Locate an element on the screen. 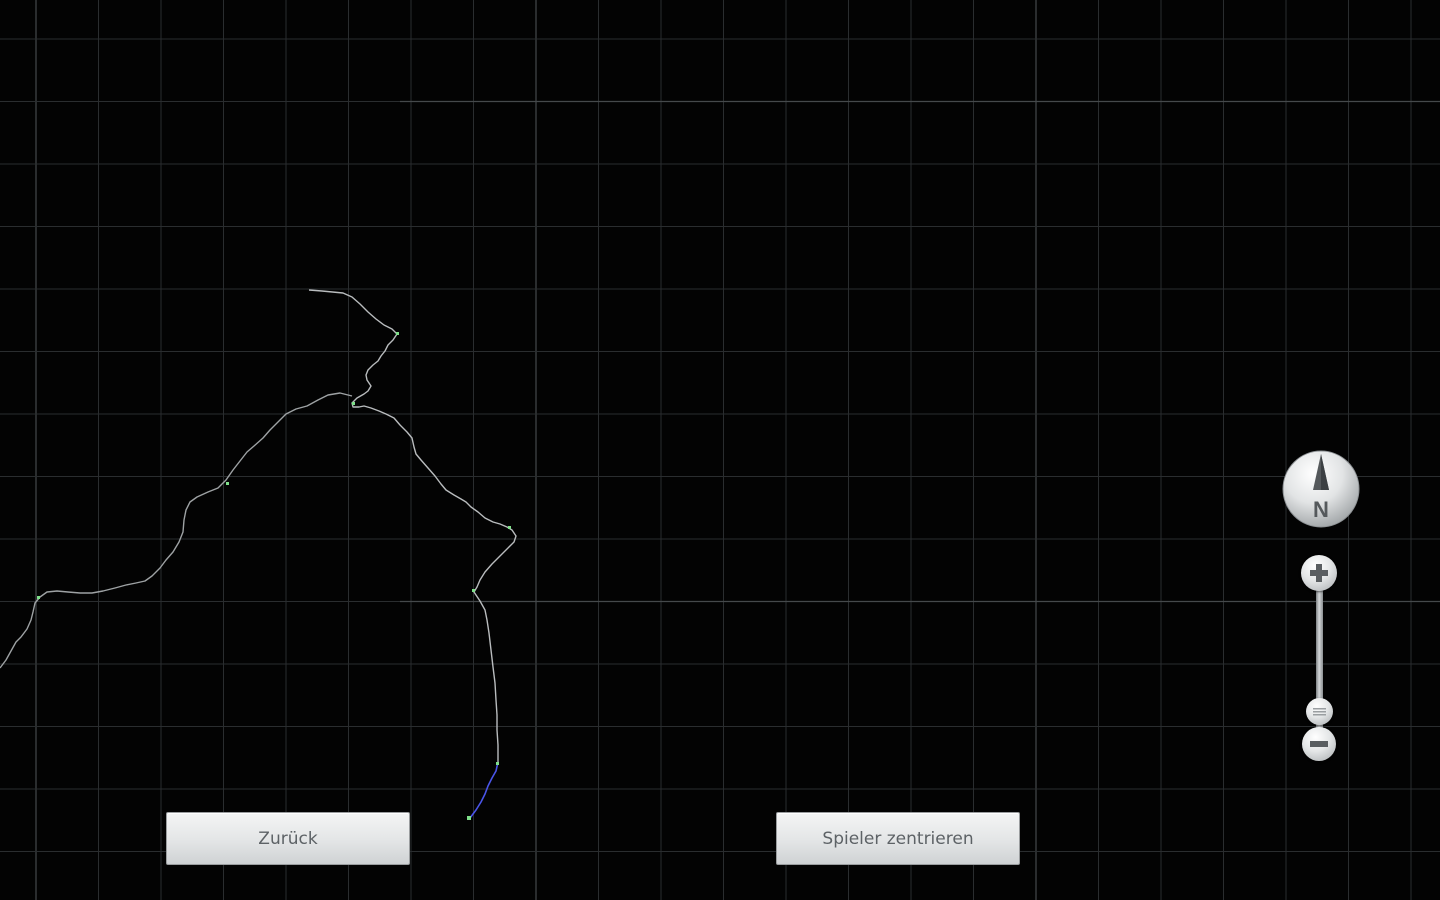  gps-track-recent is located at coordinates (484, 790).